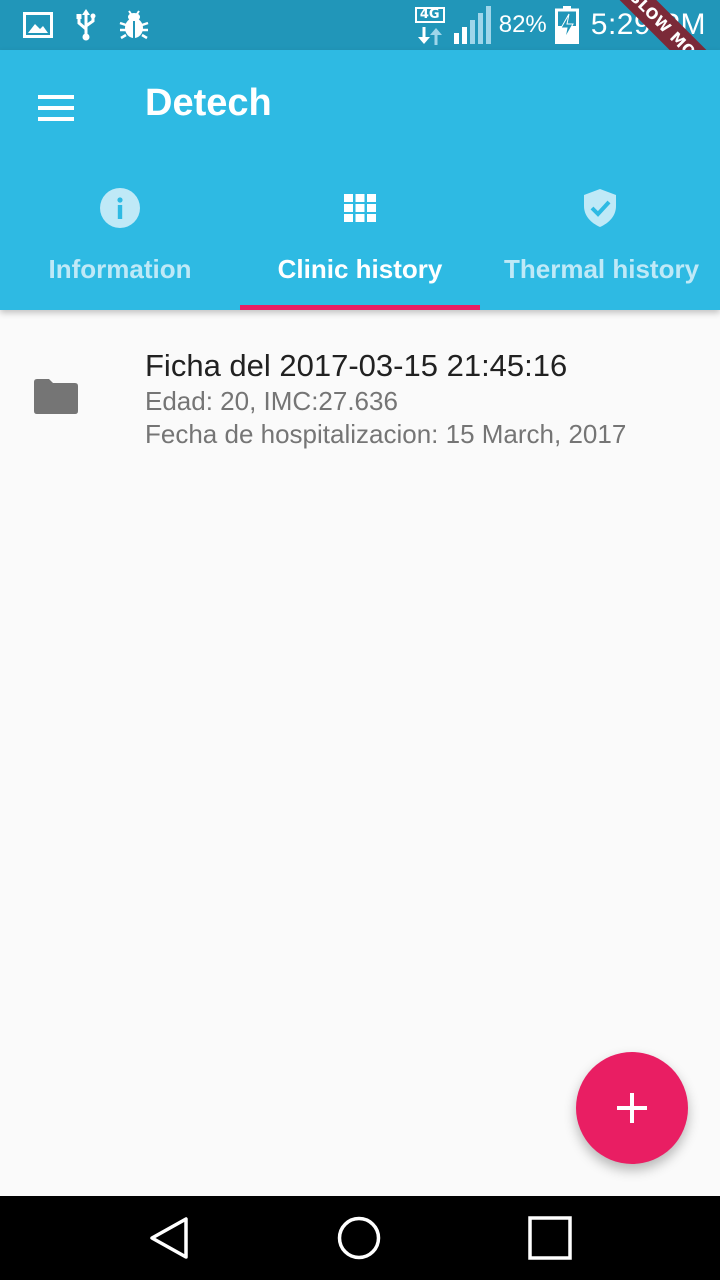 The height and width of the screenshot is (1280, 720). Describe the element at coordinates (566, 25) in the screenshot. I see `battery-charging-icon` at that location.